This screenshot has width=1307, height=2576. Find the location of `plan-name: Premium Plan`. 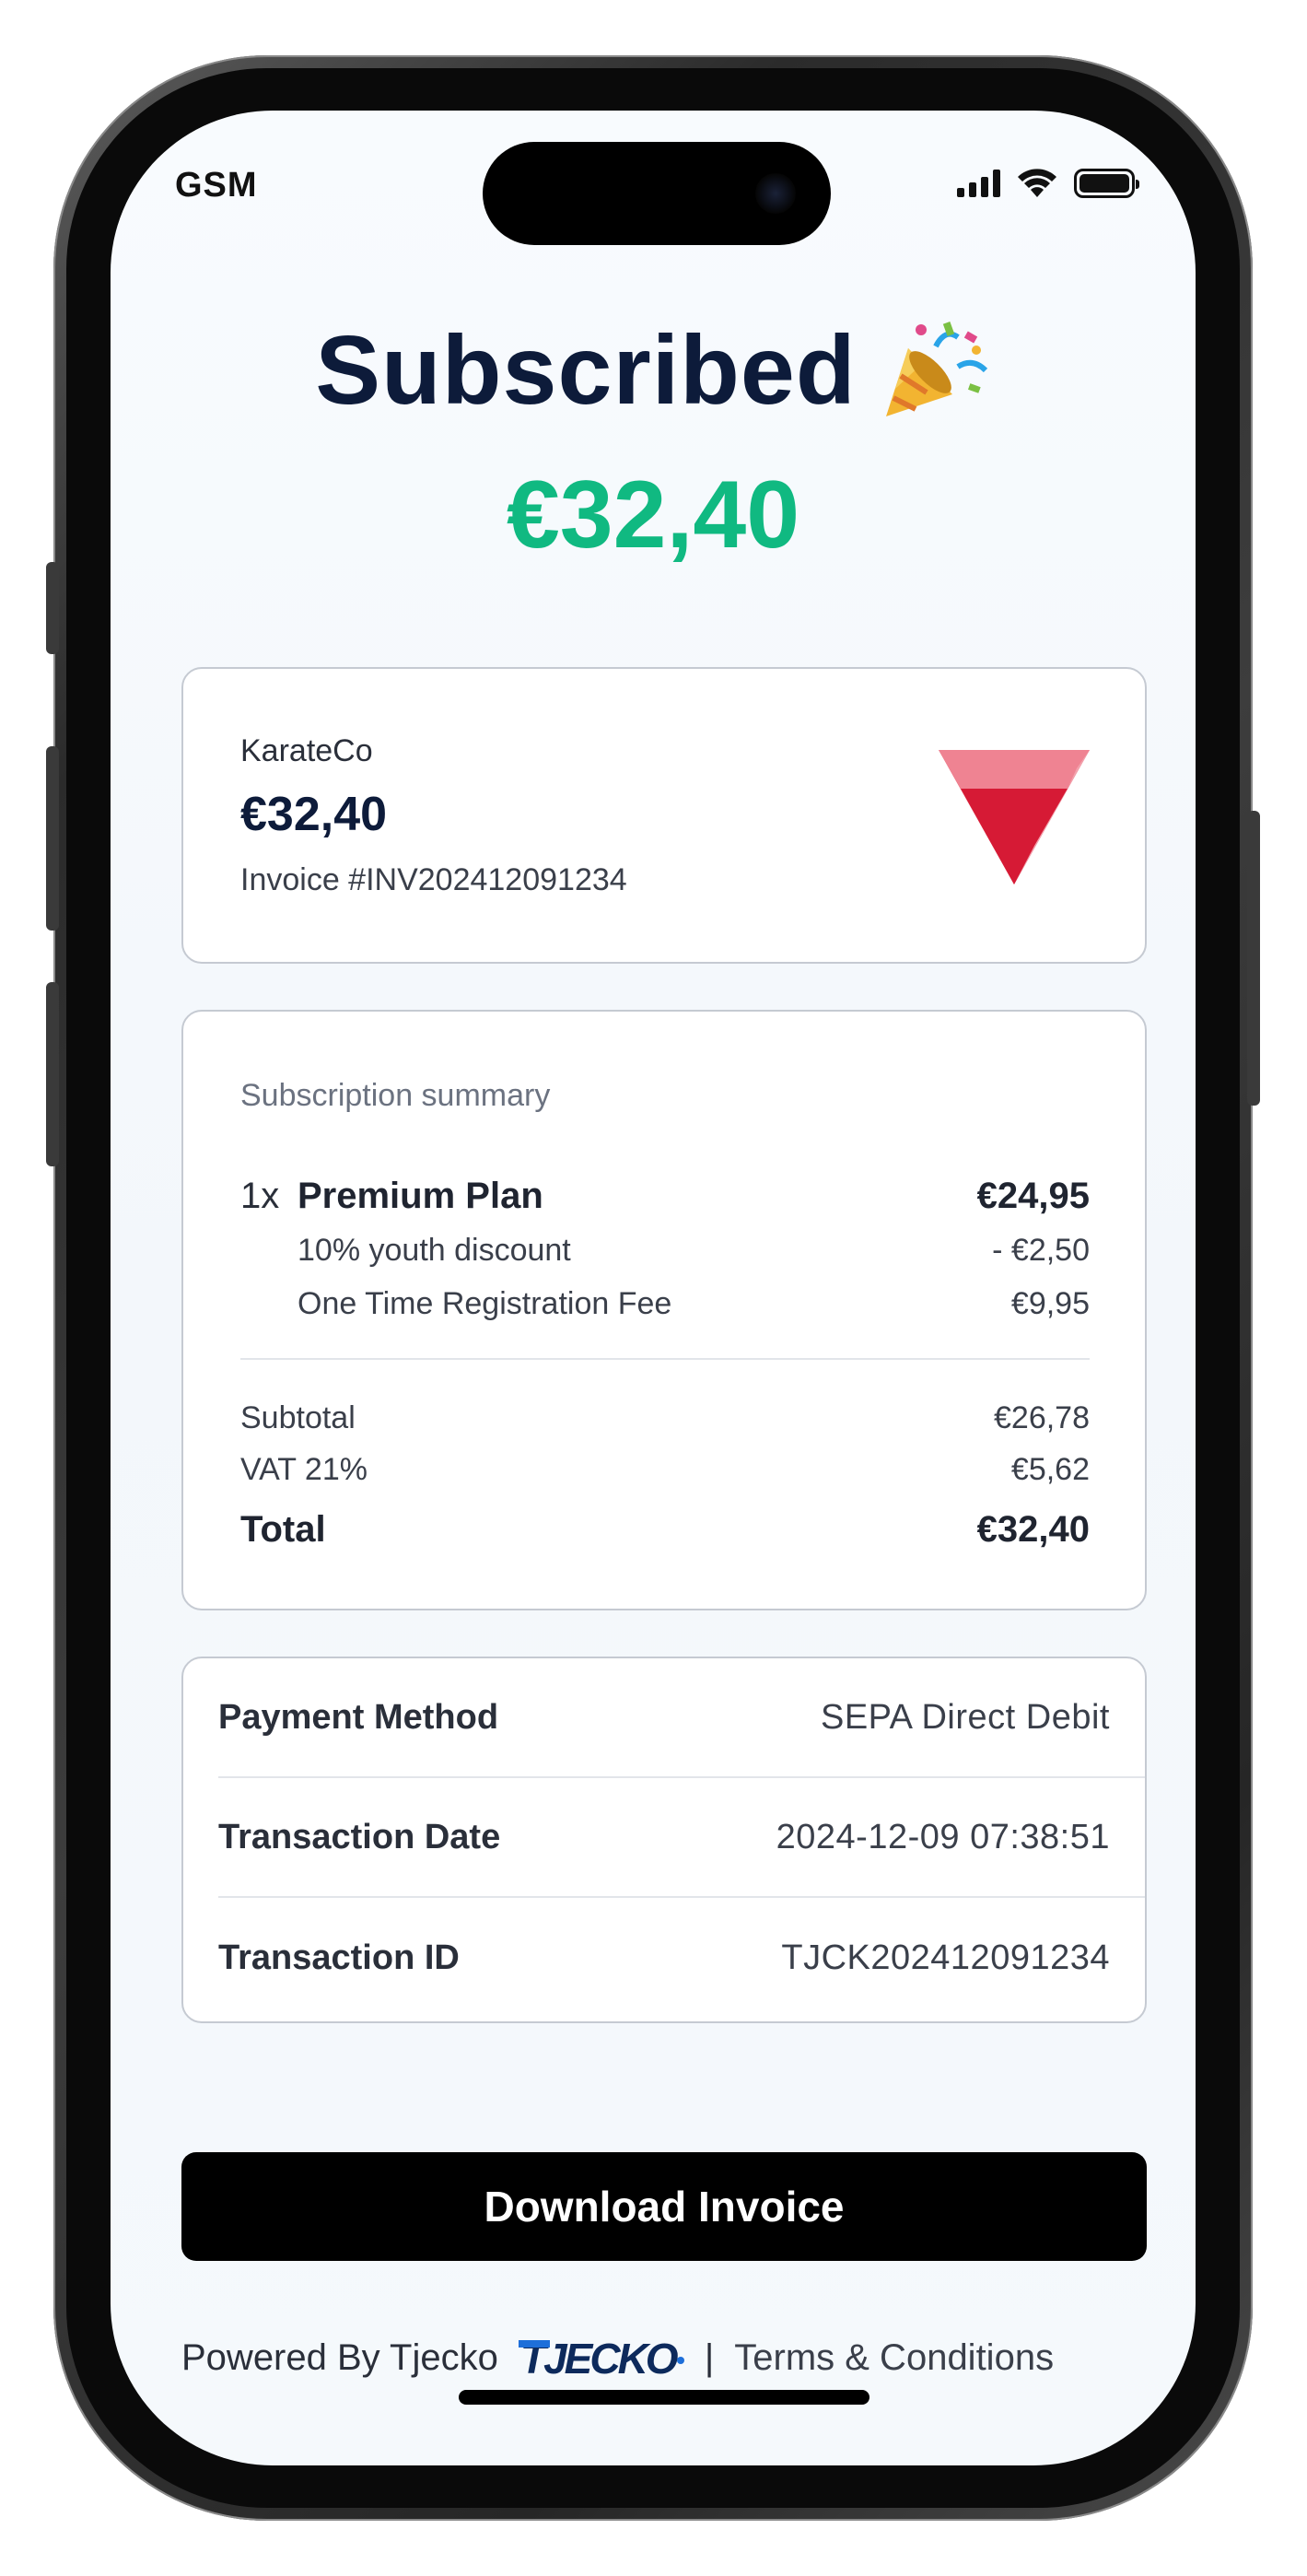

plan-name: Premium Plan is located at coordinates (421, 1196).